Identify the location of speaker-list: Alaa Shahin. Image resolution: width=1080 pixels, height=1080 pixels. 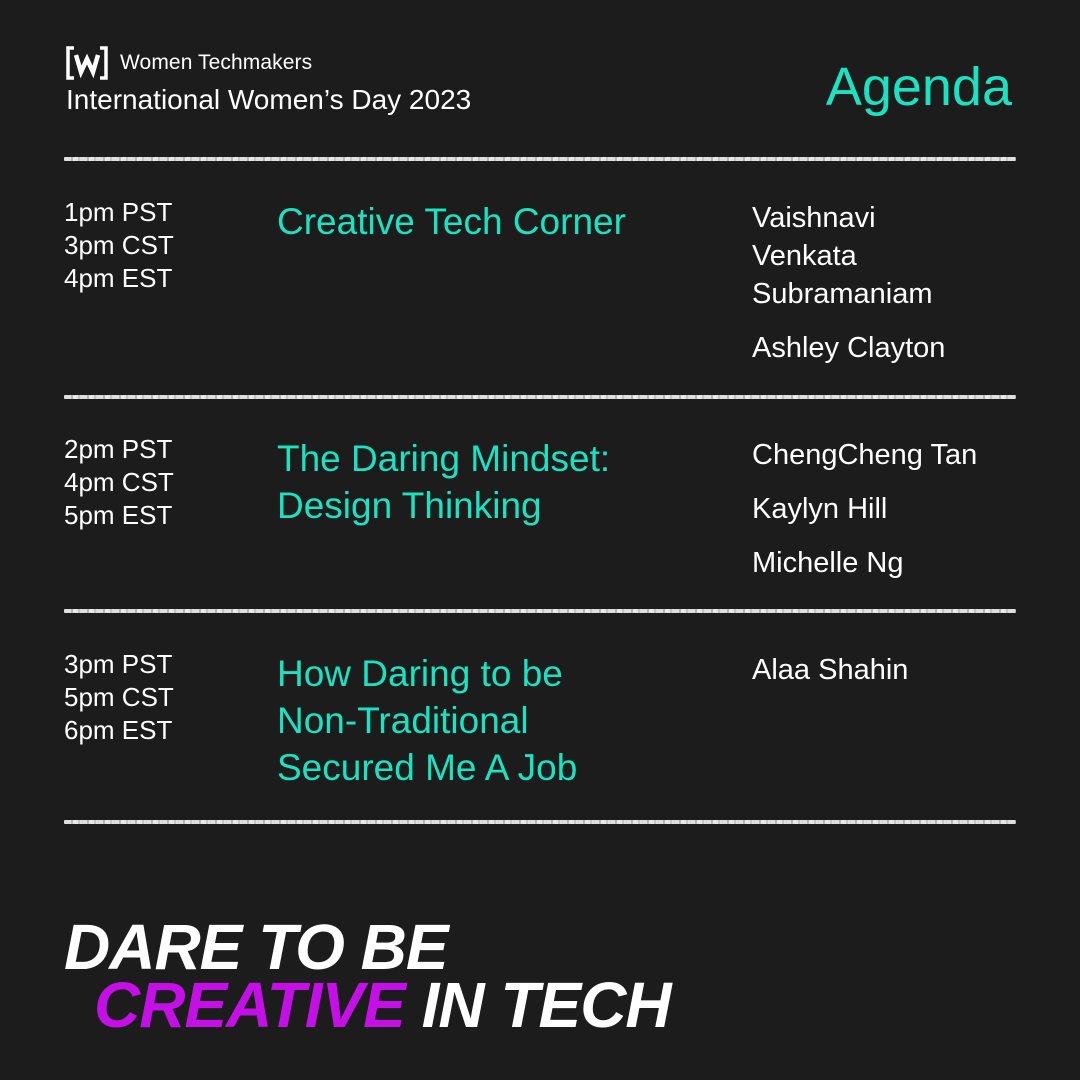
(897, 678).